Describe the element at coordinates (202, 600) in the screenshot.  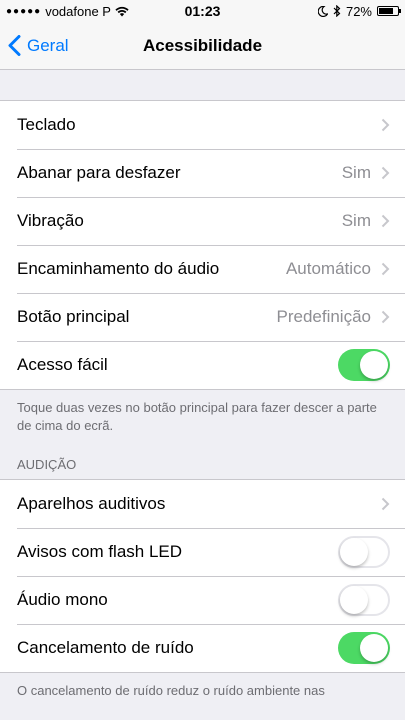
I see `row-audio-mono: Áudio mono` at that location.